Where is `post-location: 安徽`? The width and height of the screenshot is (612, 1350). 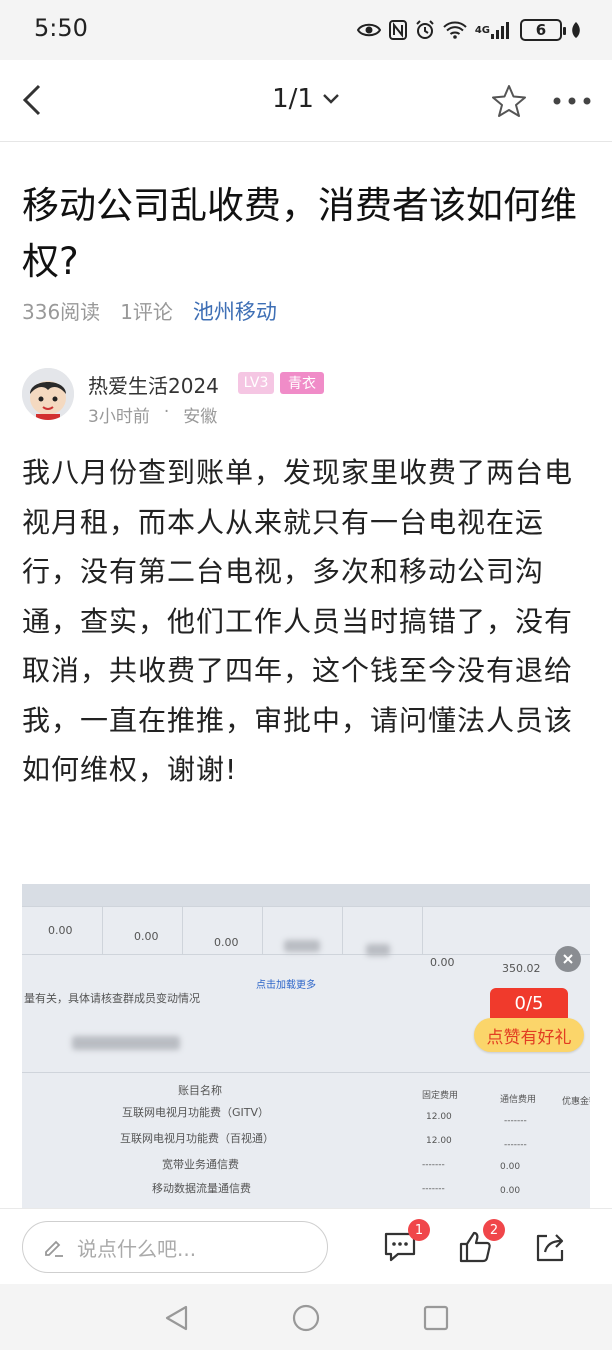
post-location: 安徽 is located at coordinates (200, 417).